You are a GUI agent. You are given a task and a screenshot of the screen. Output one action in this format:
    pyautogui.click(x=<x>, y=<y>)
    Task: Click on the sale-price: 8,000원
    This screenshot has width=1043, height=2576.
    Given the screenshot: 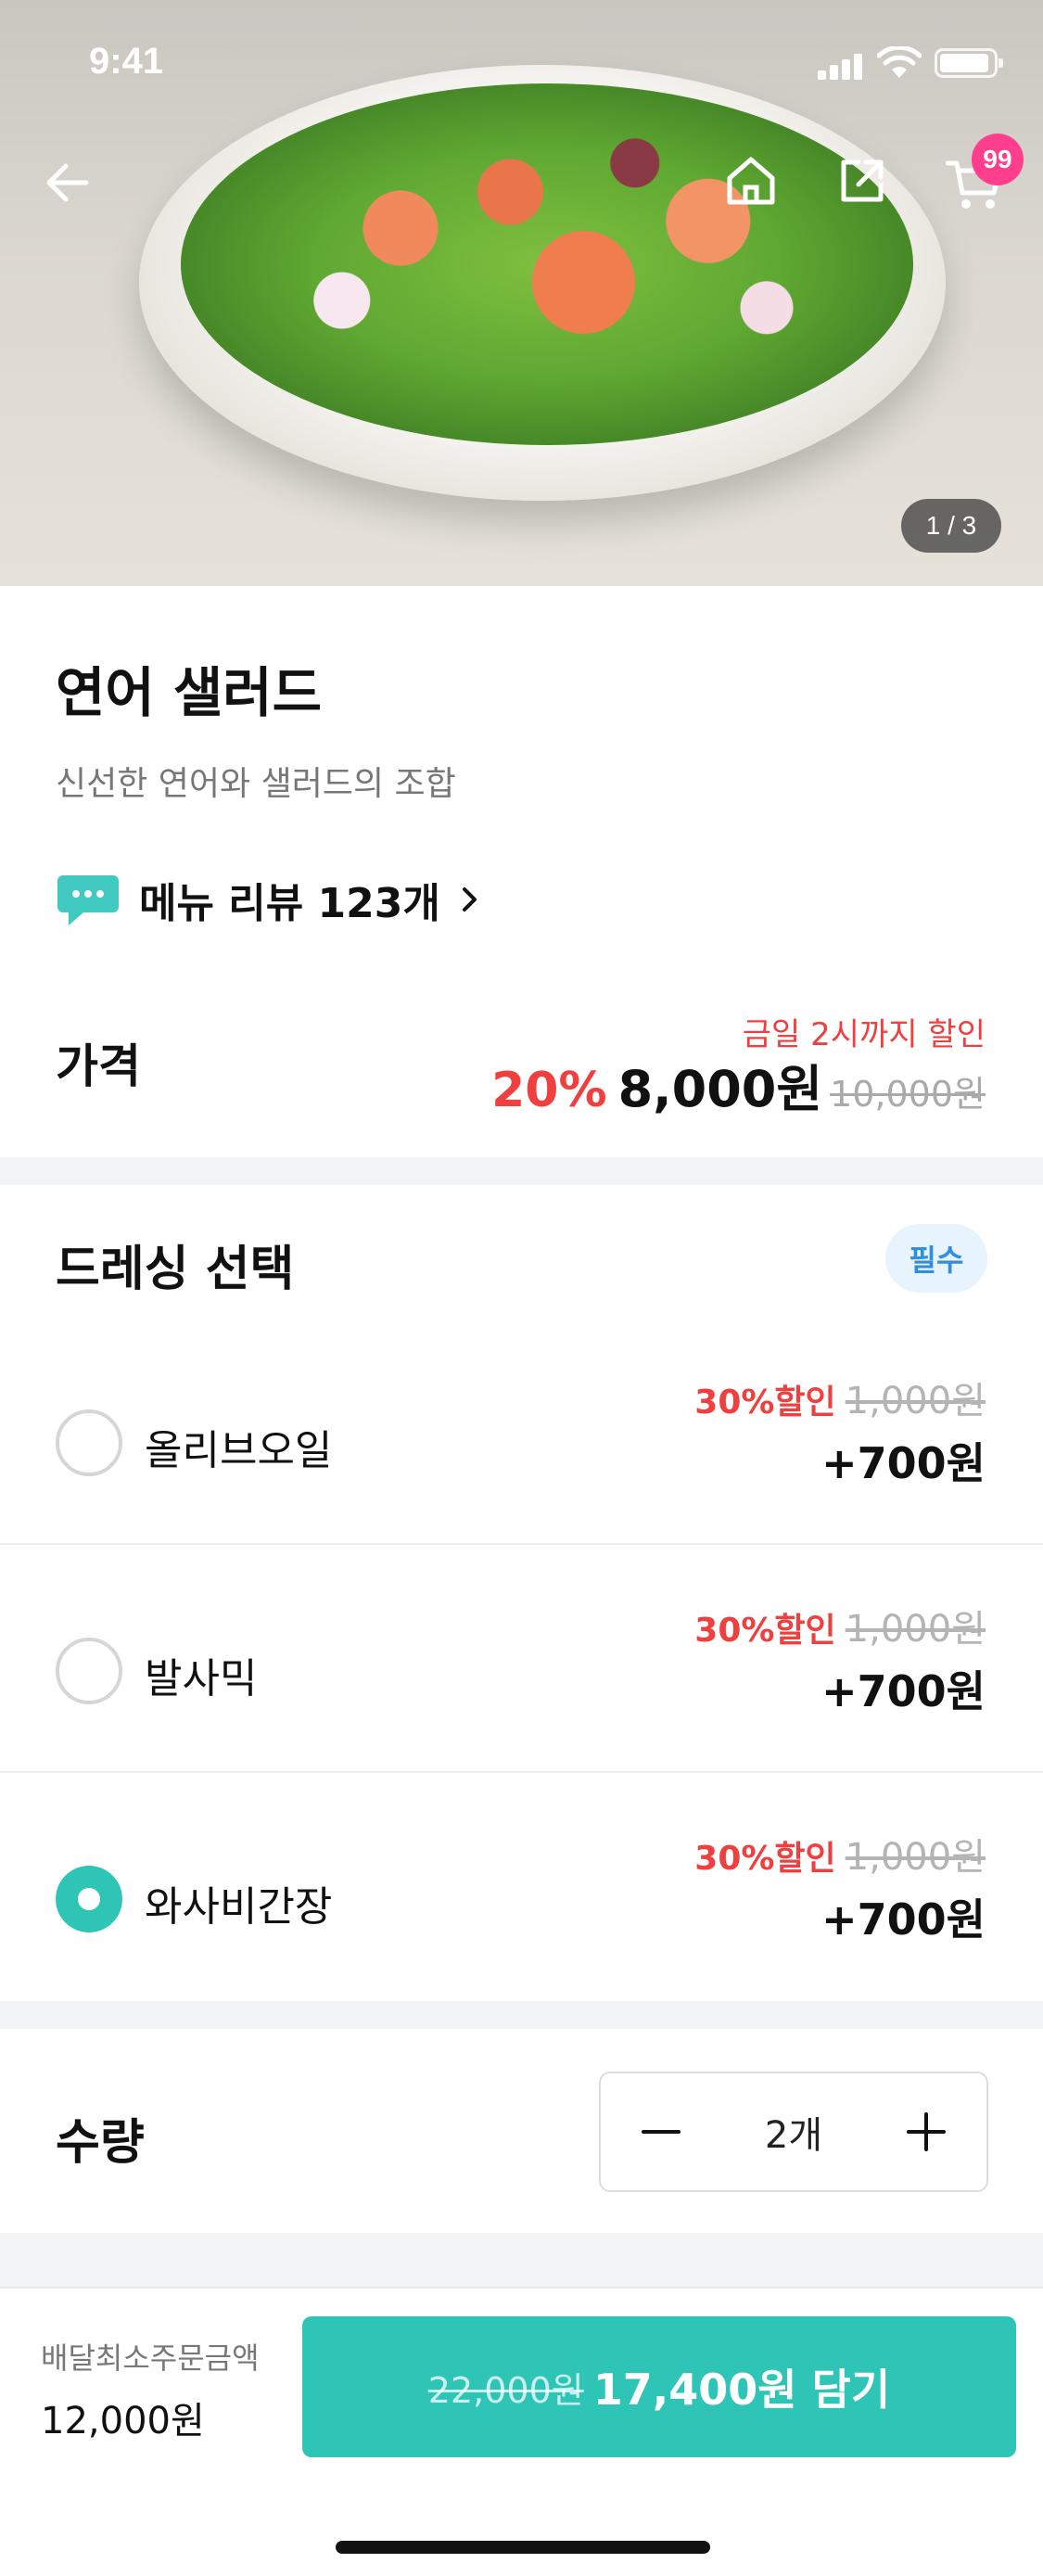 What is the action you would take?
    pyautogui.click(x=720, y=1089)
    